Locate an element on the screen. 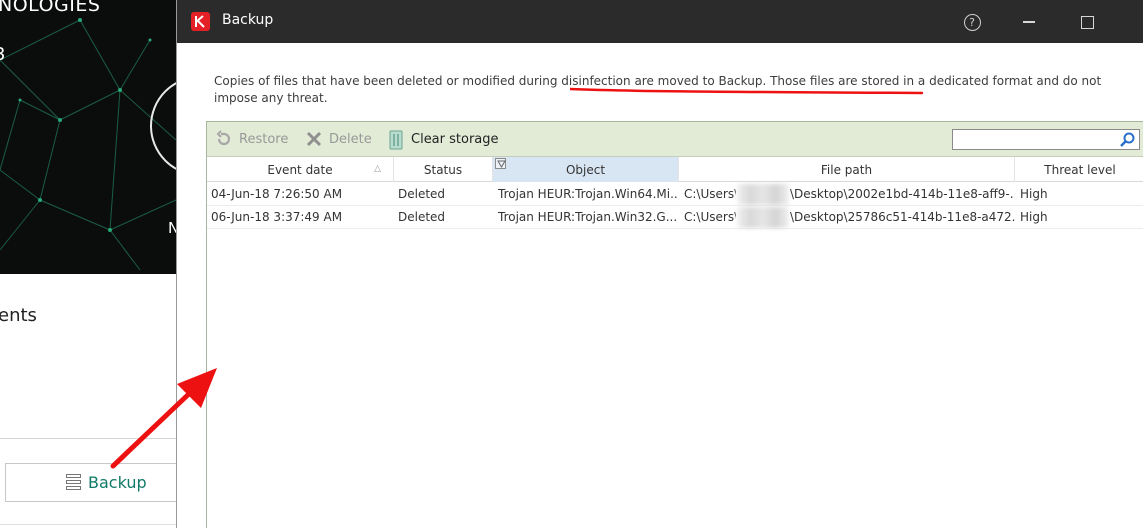 The image size is (1143, 528). search-input is located at coordinates (1033, 141).